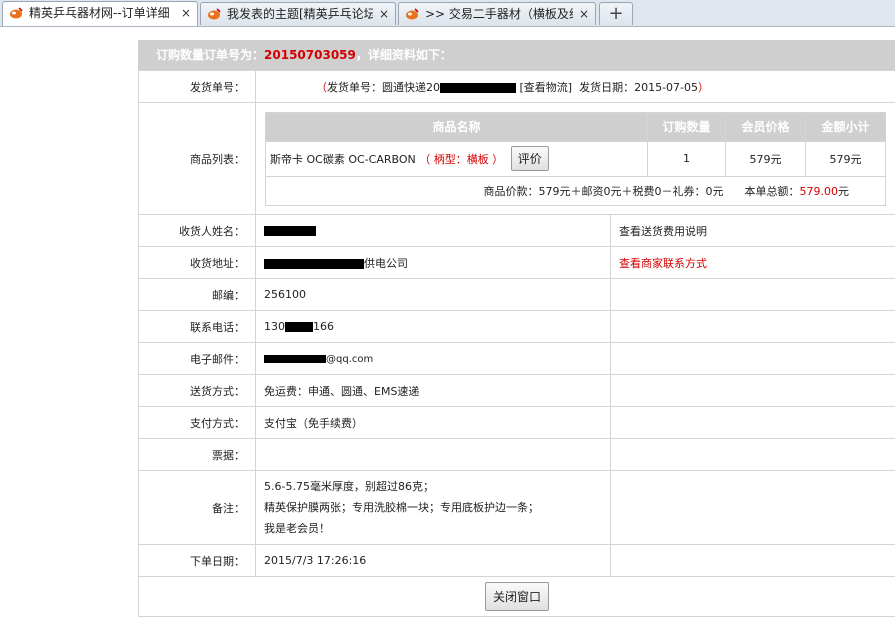  I want to click on order-header-prefix: 订购数量订单号为：, so click(210, 55).